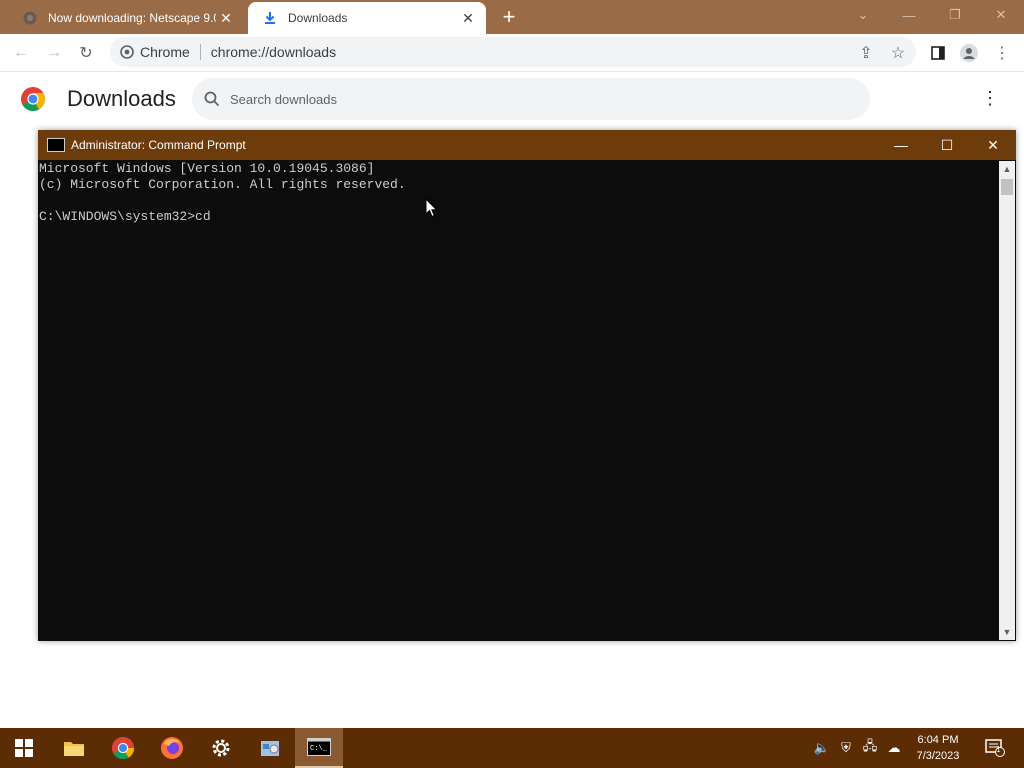 The image size is (1024, 768). Describe the element at coordinates (866, 53) in the screenshot. I see `share-icon: ⇪` at that location.